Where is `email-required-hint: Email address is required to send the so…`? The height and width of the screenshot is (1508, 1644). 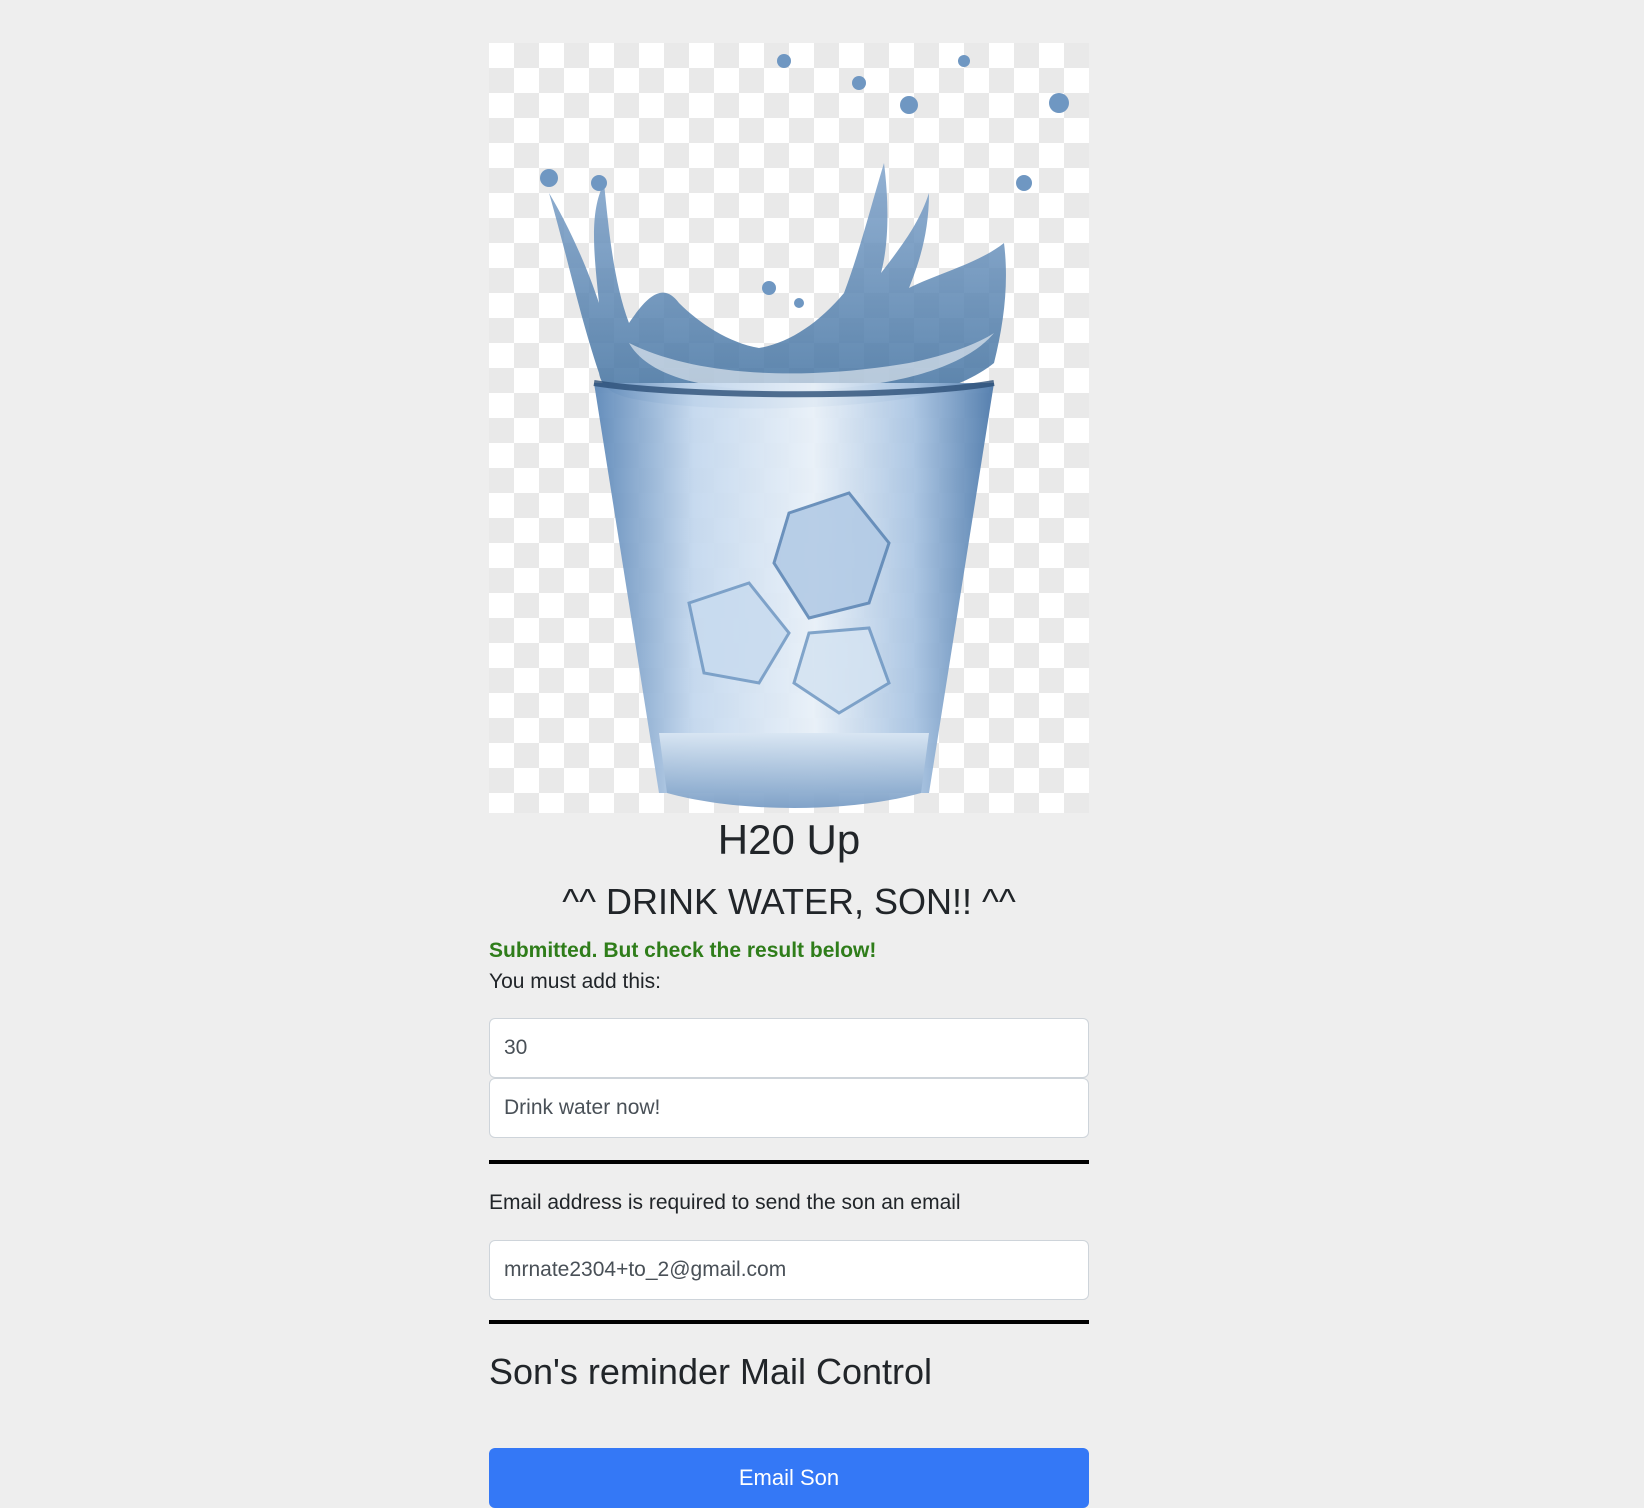
email-required-hint: Email address is required to send the so… is located at coordinates (725, 1202).